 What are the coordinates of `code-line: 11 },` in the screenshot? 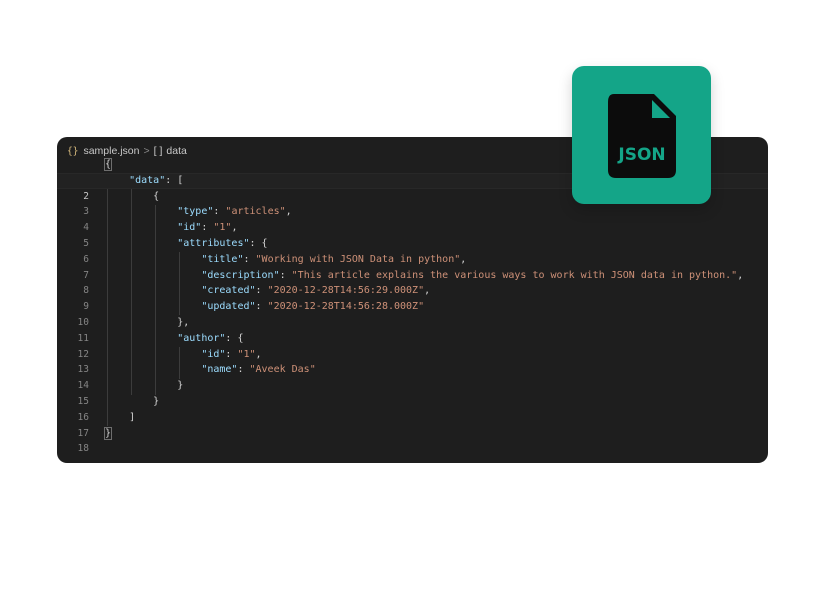 It's located at (412, 329).